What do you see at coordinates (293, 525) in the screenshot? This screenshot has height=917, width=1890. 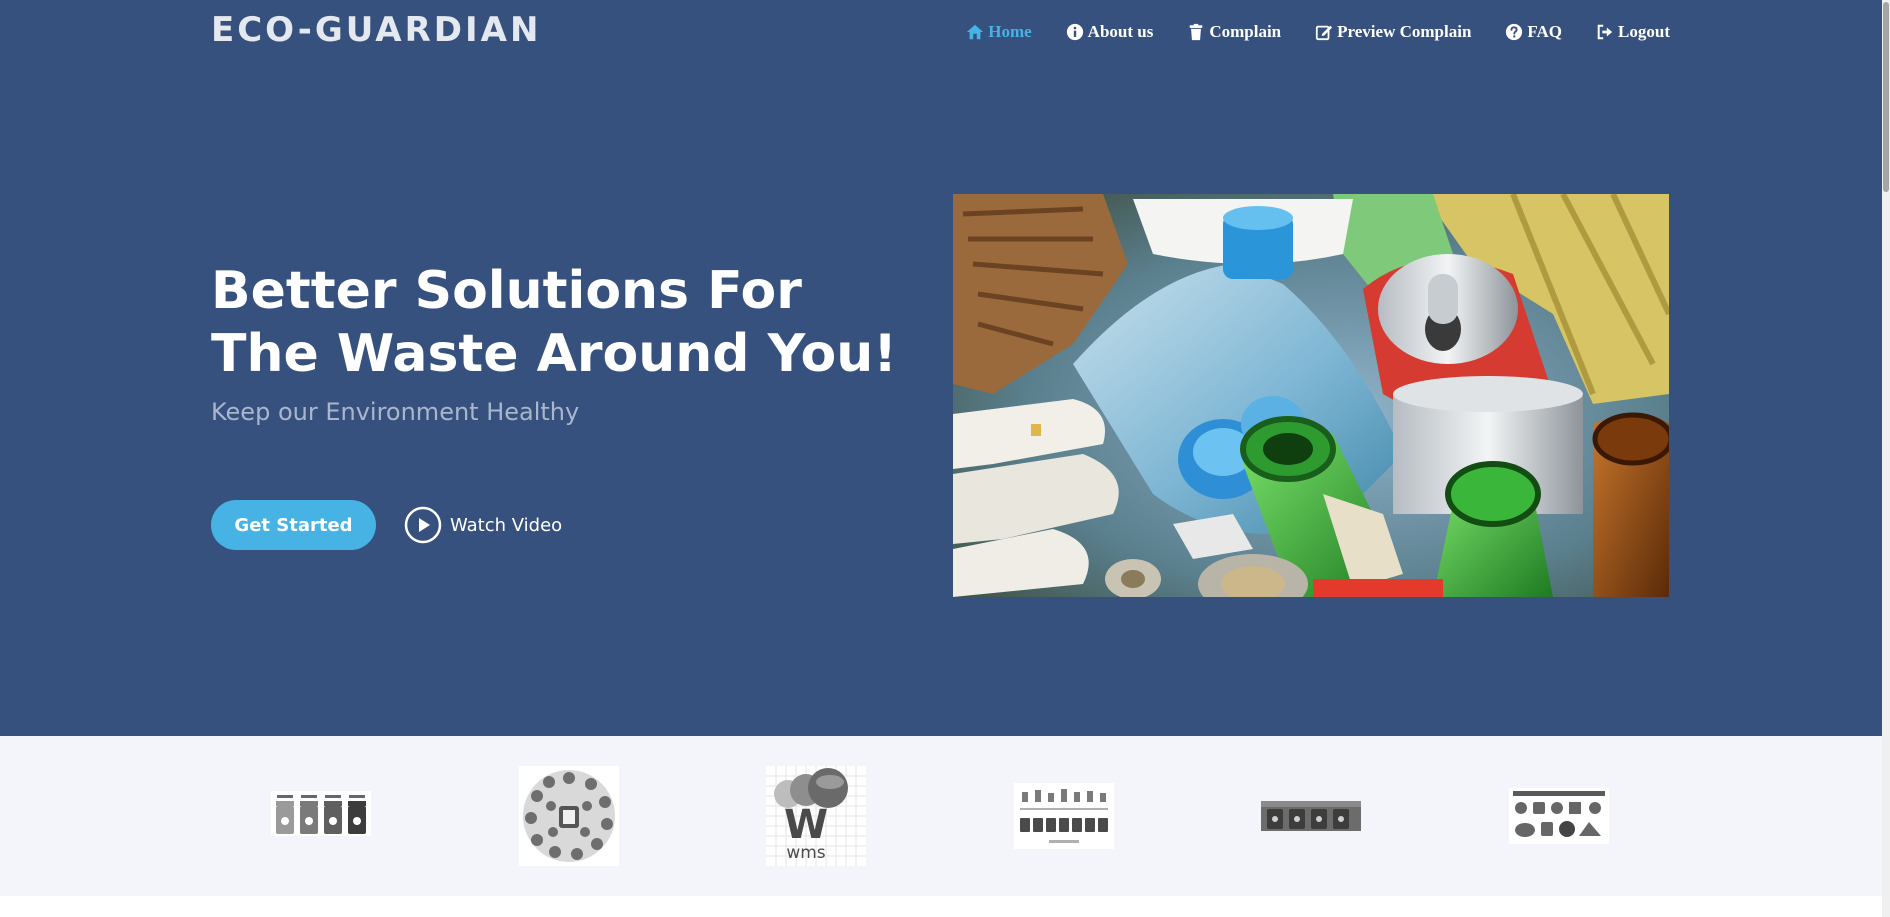 I see `get-started-button: Get Started` at bounding box center [293, 525].